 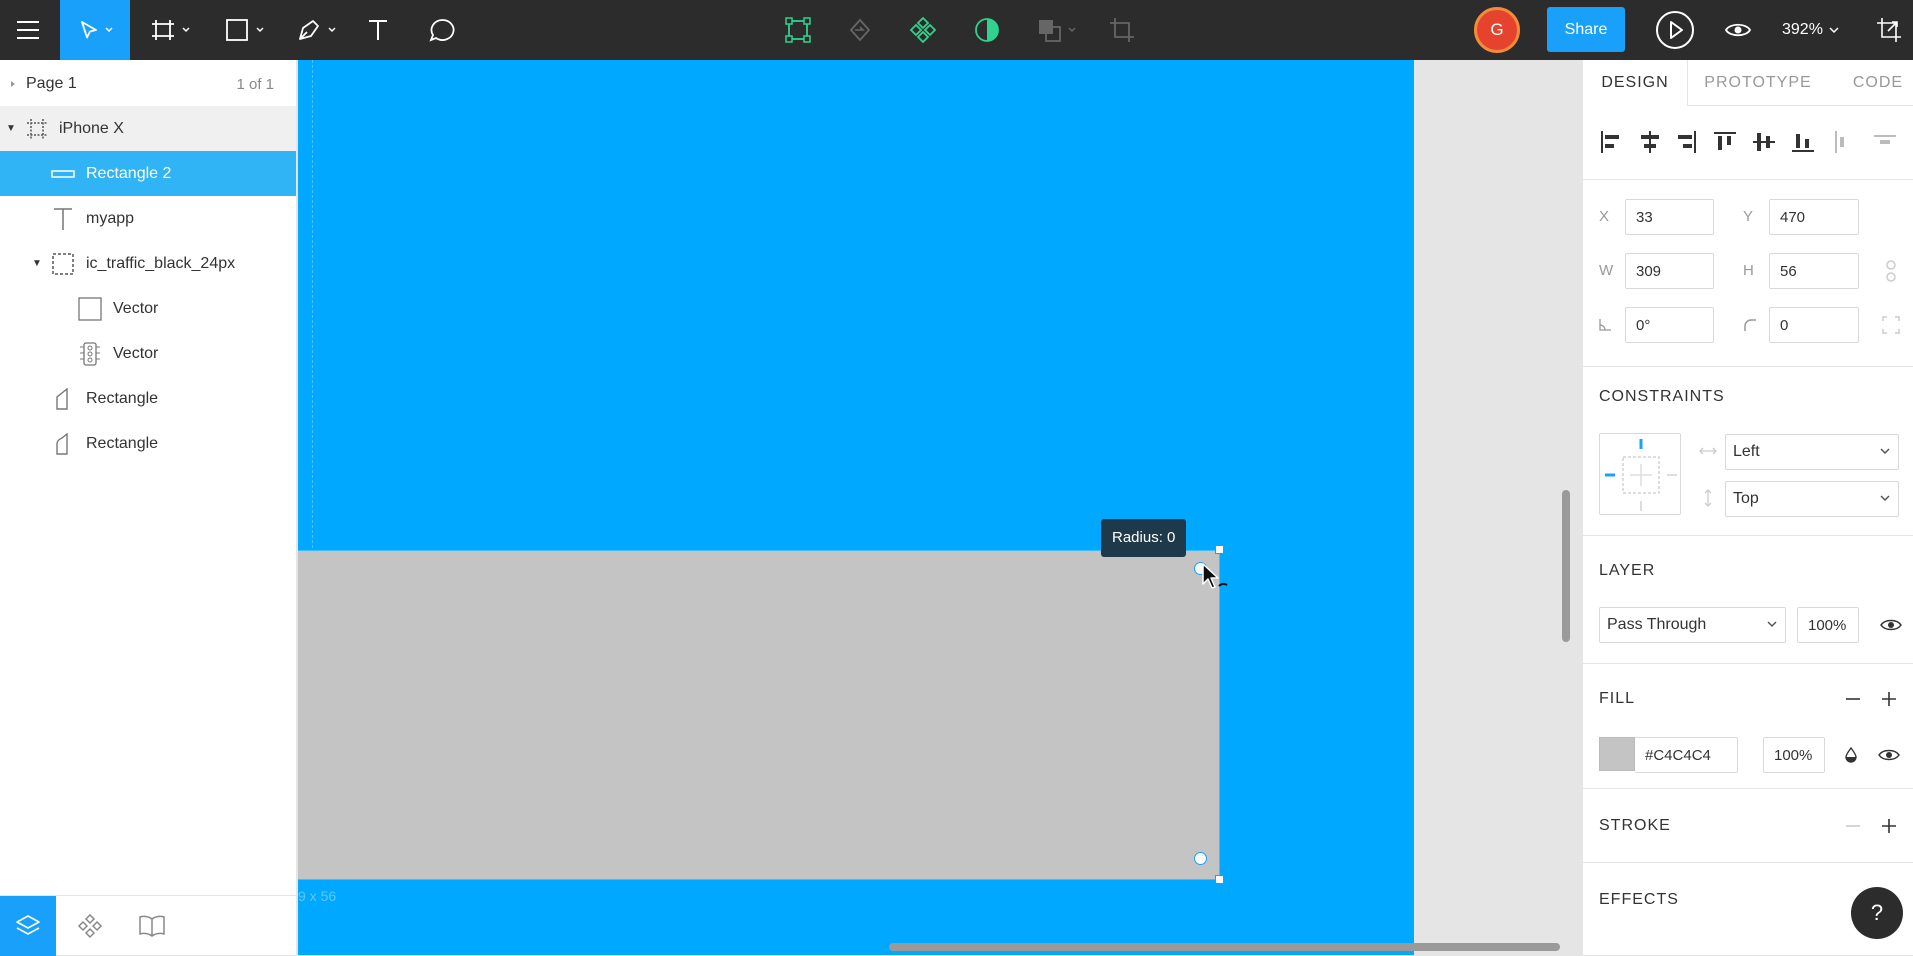 What do you see at coordinates (1764, 142) in the screenshot?
I see `align-center-vertical-icon` at bounding box center [1764, 142].